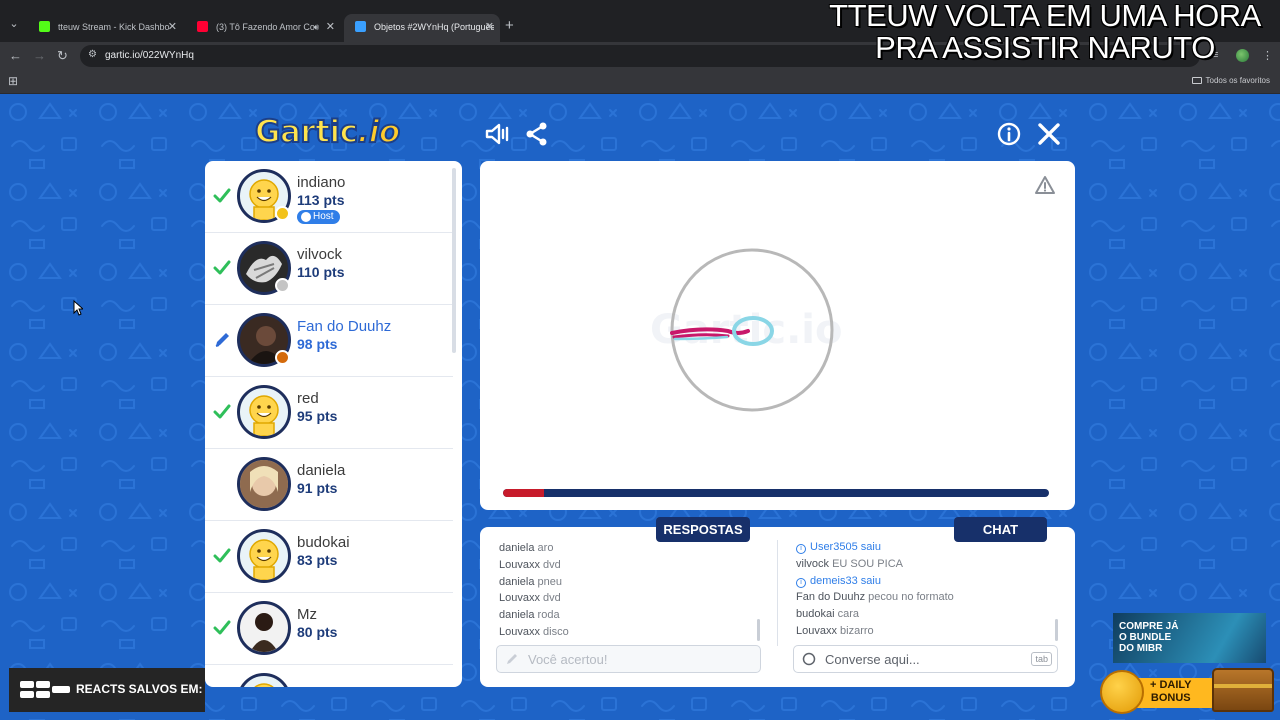 The height and width of the screenshot is (720, 1280). I want to click on tab-title: (3) Tô Fazendo Amor Com a, so click(265, 27).